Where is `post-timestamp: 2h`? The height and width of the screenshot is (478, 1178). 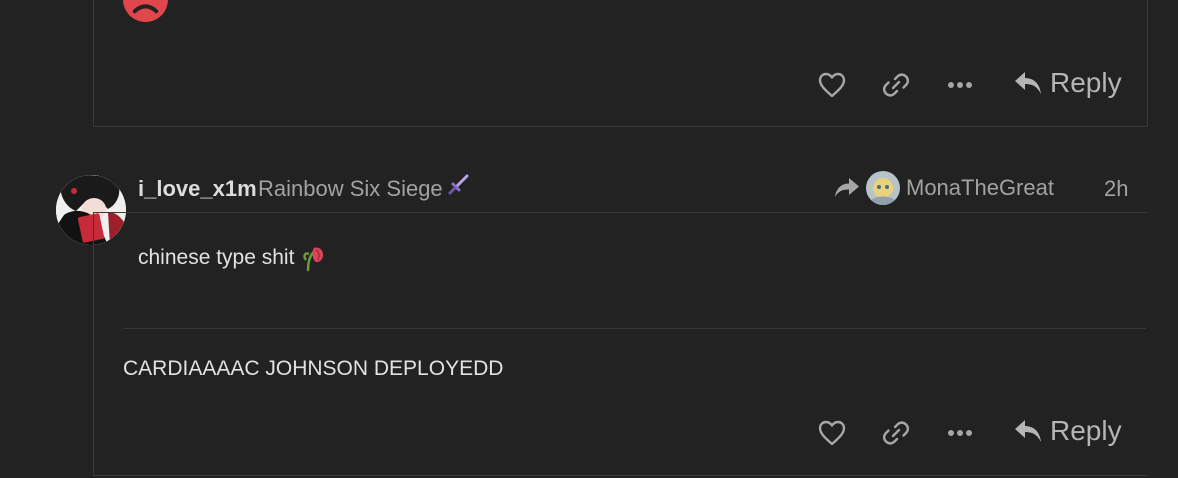 post-timestamp: 2h is located at coordinates (1116, 189).